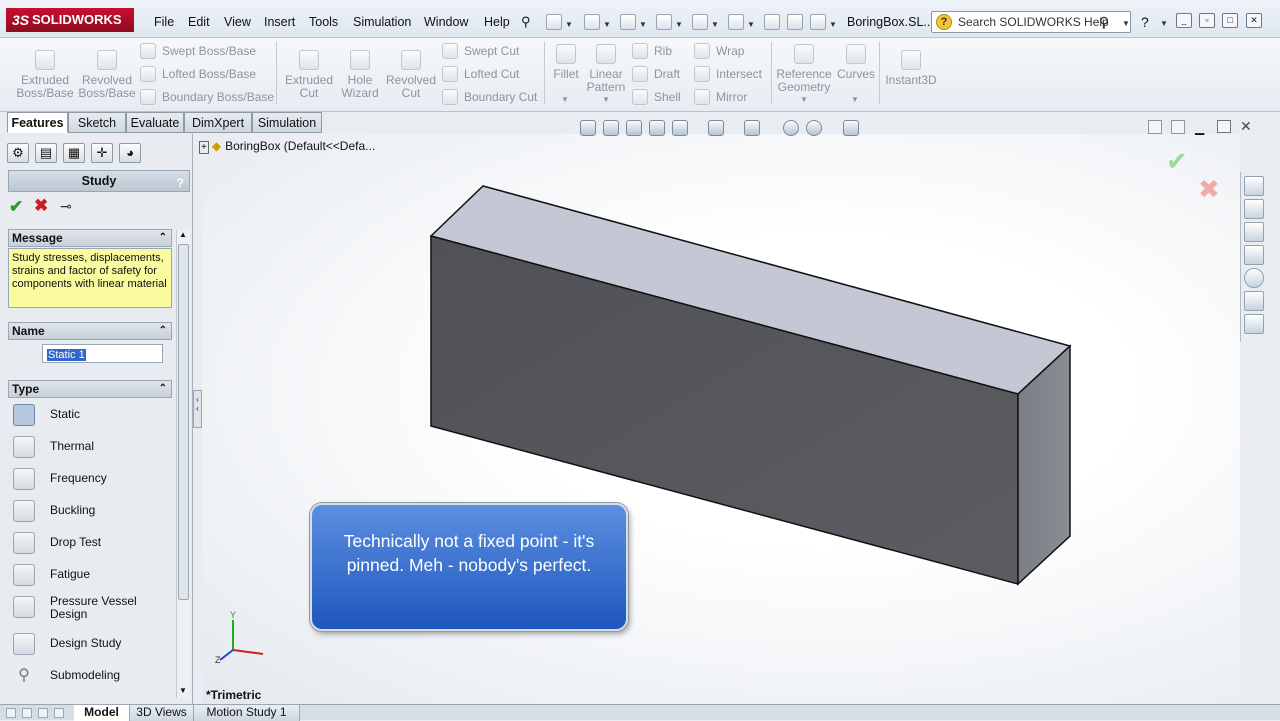  Describe the element at coordinates (814, 128) in the screenshot. I see `apply-scene-icon` at that location.